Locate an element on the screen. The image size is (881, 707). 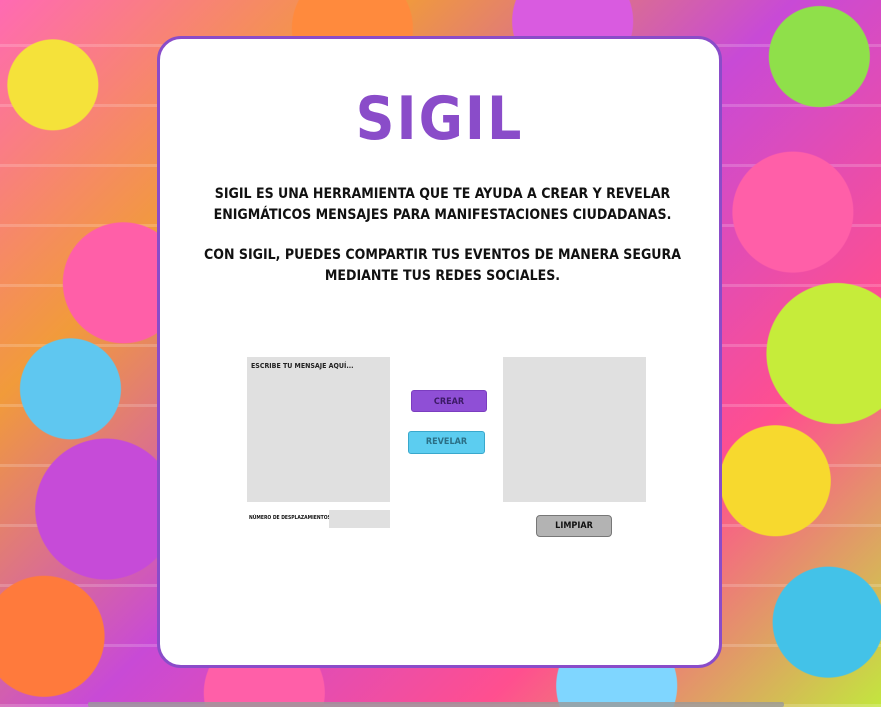
shift-count-label: NÚMERO DE DESPLAZAMIENTOS is located at coordinates (290, 518).